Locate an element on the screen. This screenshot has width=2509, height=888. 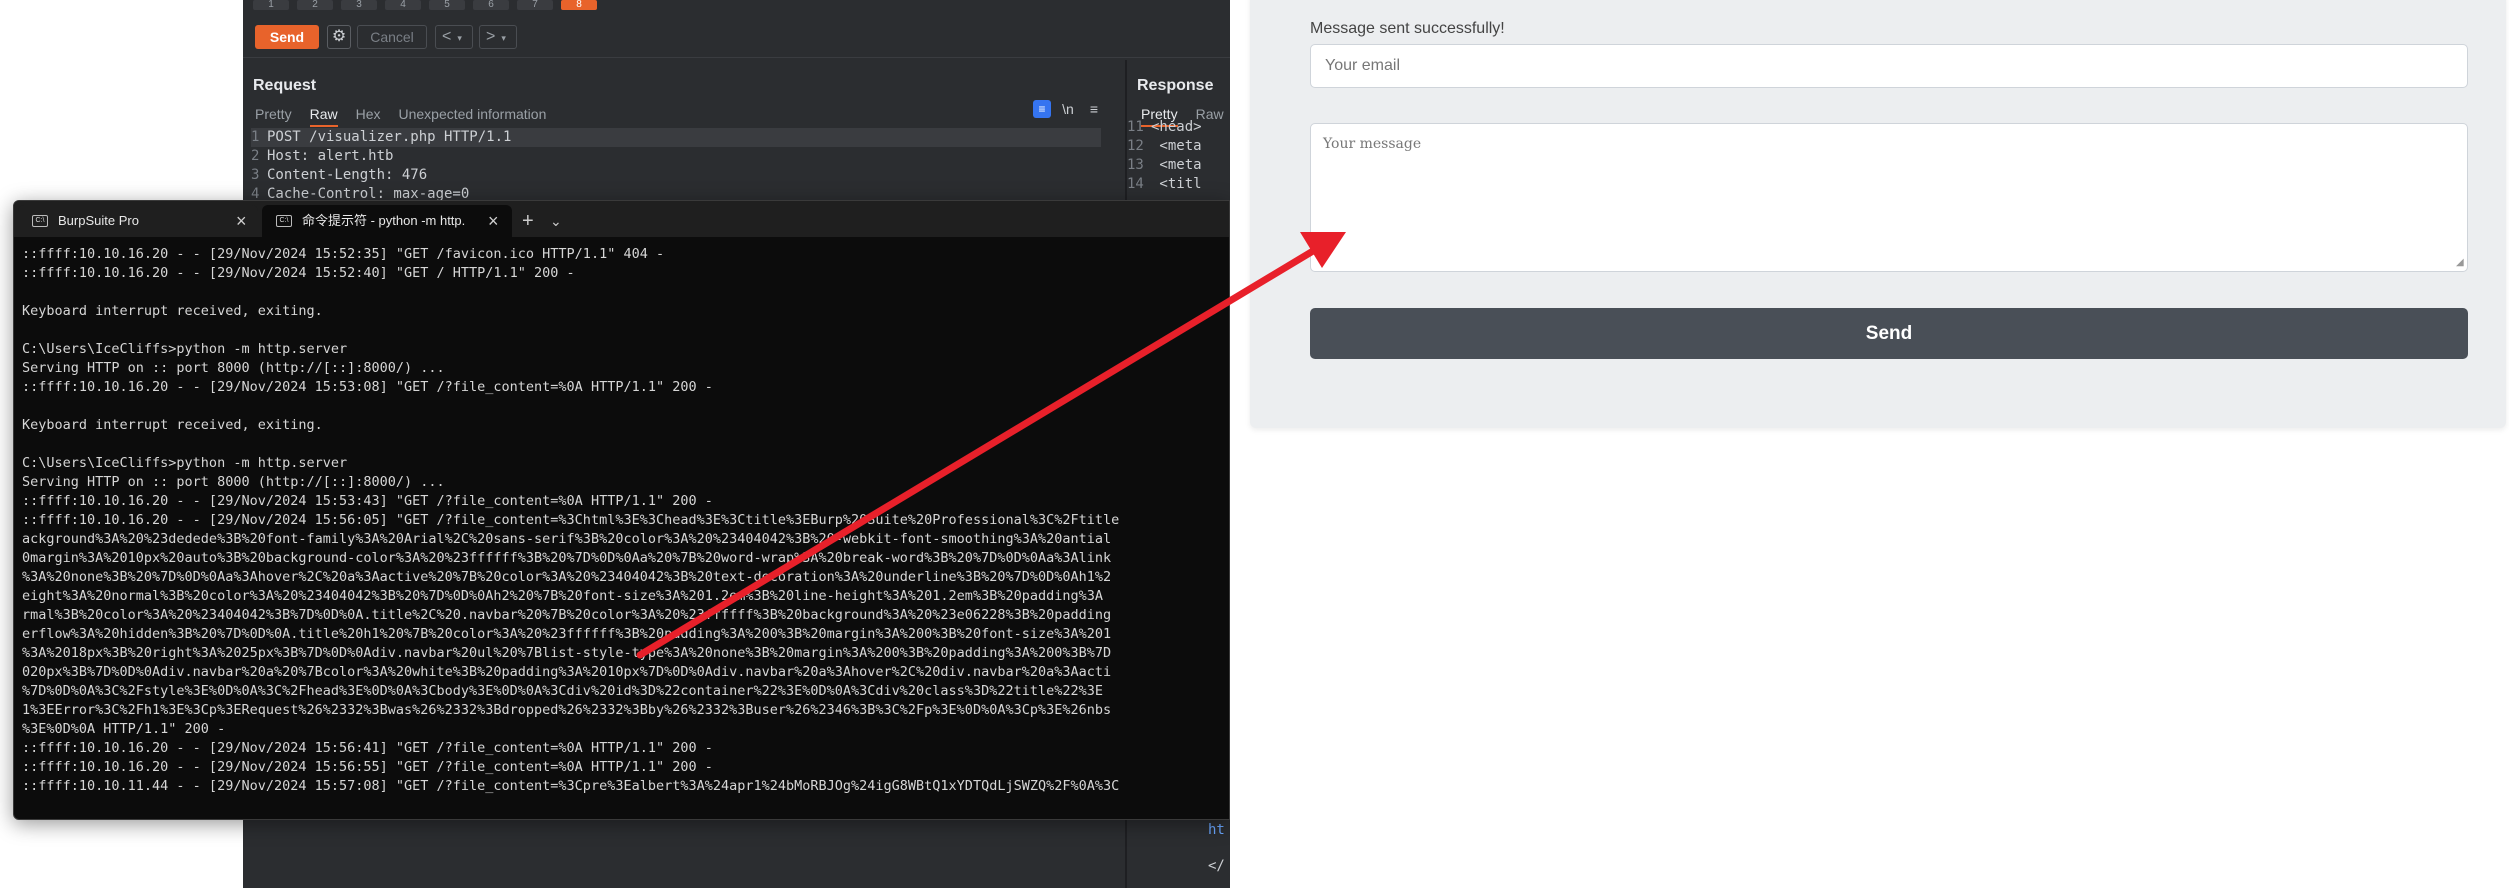
chevron-left-icon: < is located at coordinates (447, 36).